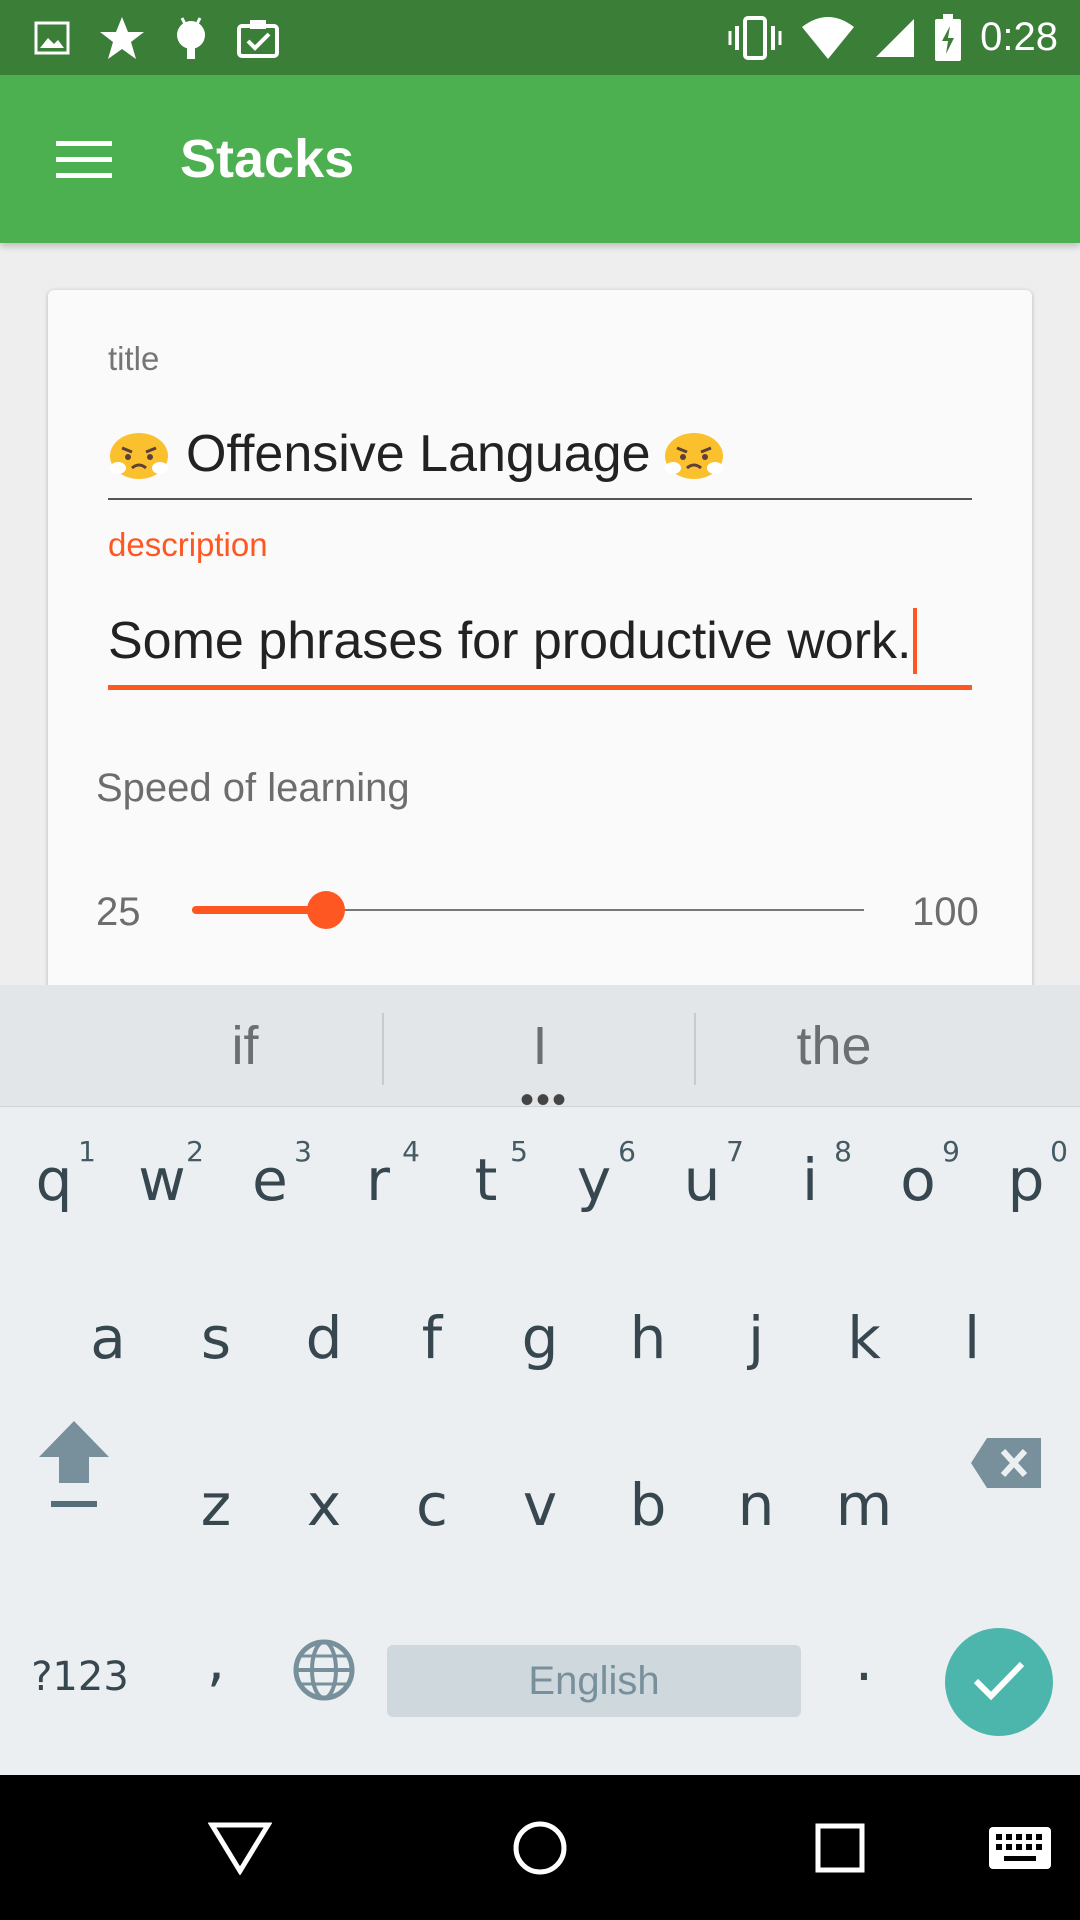 Image resolution: width=1080 pixels, height=1920 pixels. I want to click on key-t: t5, so click(486, 1180).